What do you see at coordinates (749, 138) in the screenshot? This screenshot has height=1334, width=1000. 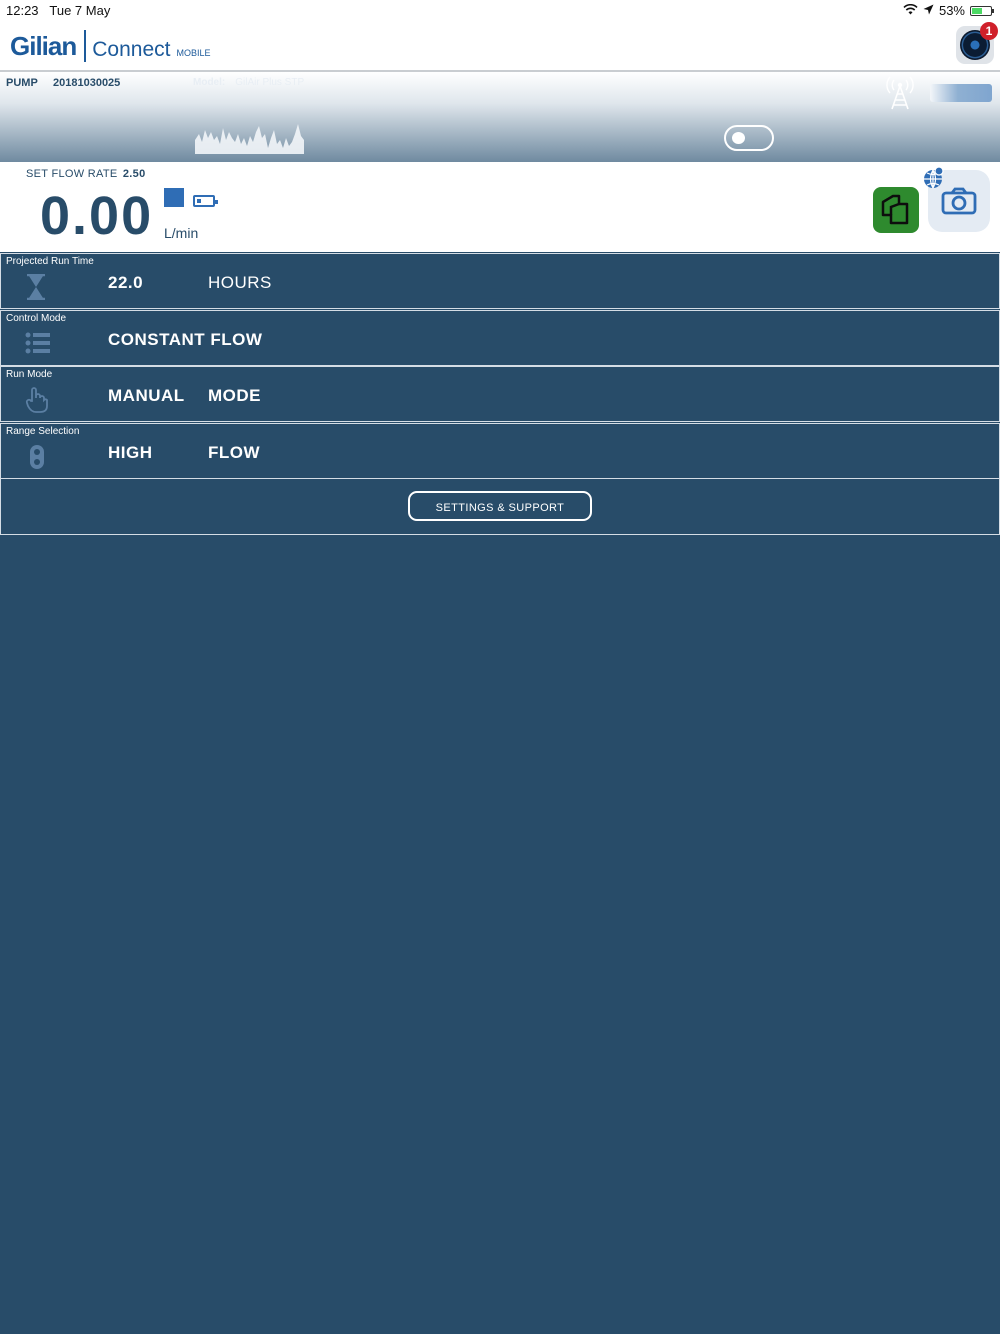 I see `pump-run-toggle` at bounding box center [749, 138].